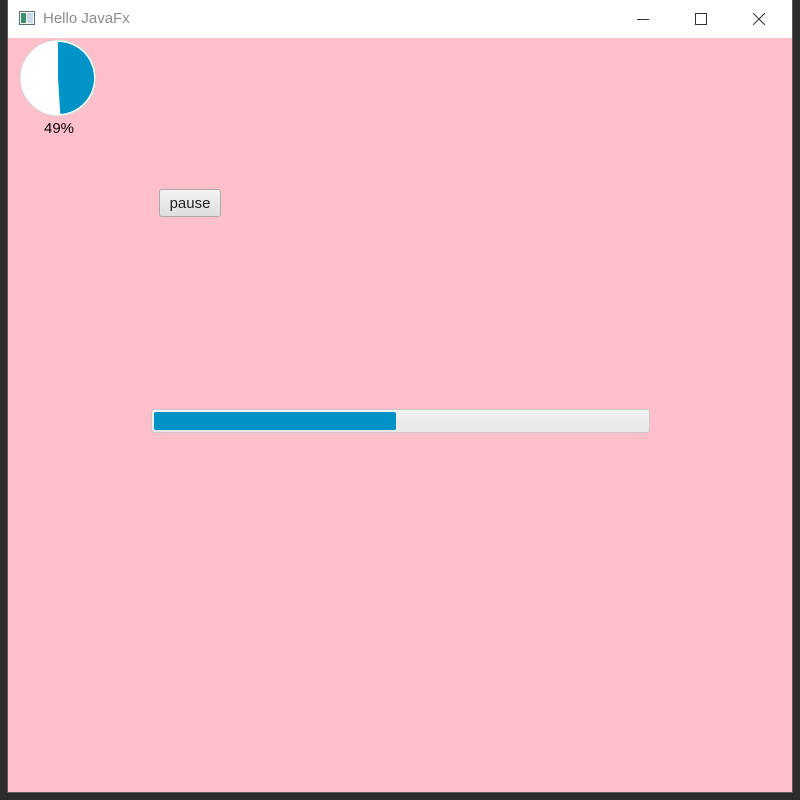 Image resolution: width=800 pixels, height=800 pixels. What do you see at coordinates (275, 421) in the screenshot?
I see `progress-bar-fill` at bounding box center [275, 421].